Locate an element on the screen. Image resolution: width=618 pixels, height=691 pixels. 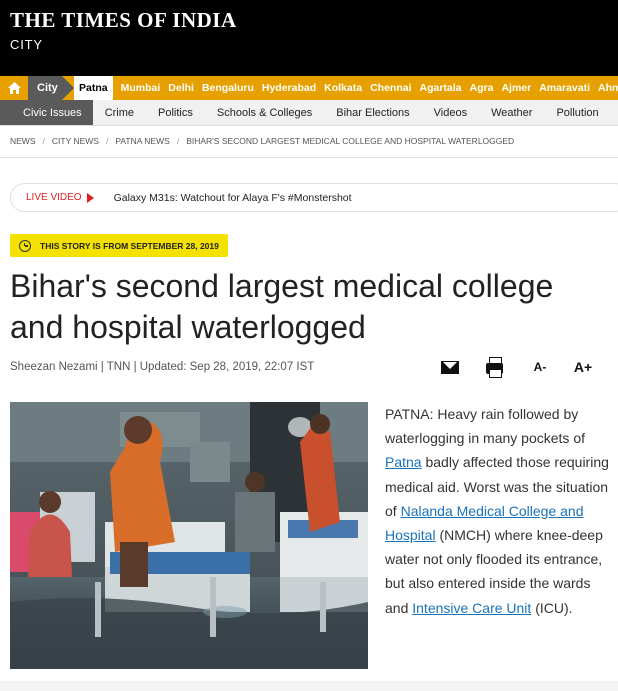
home-icon is located at coordinates (14, 88).